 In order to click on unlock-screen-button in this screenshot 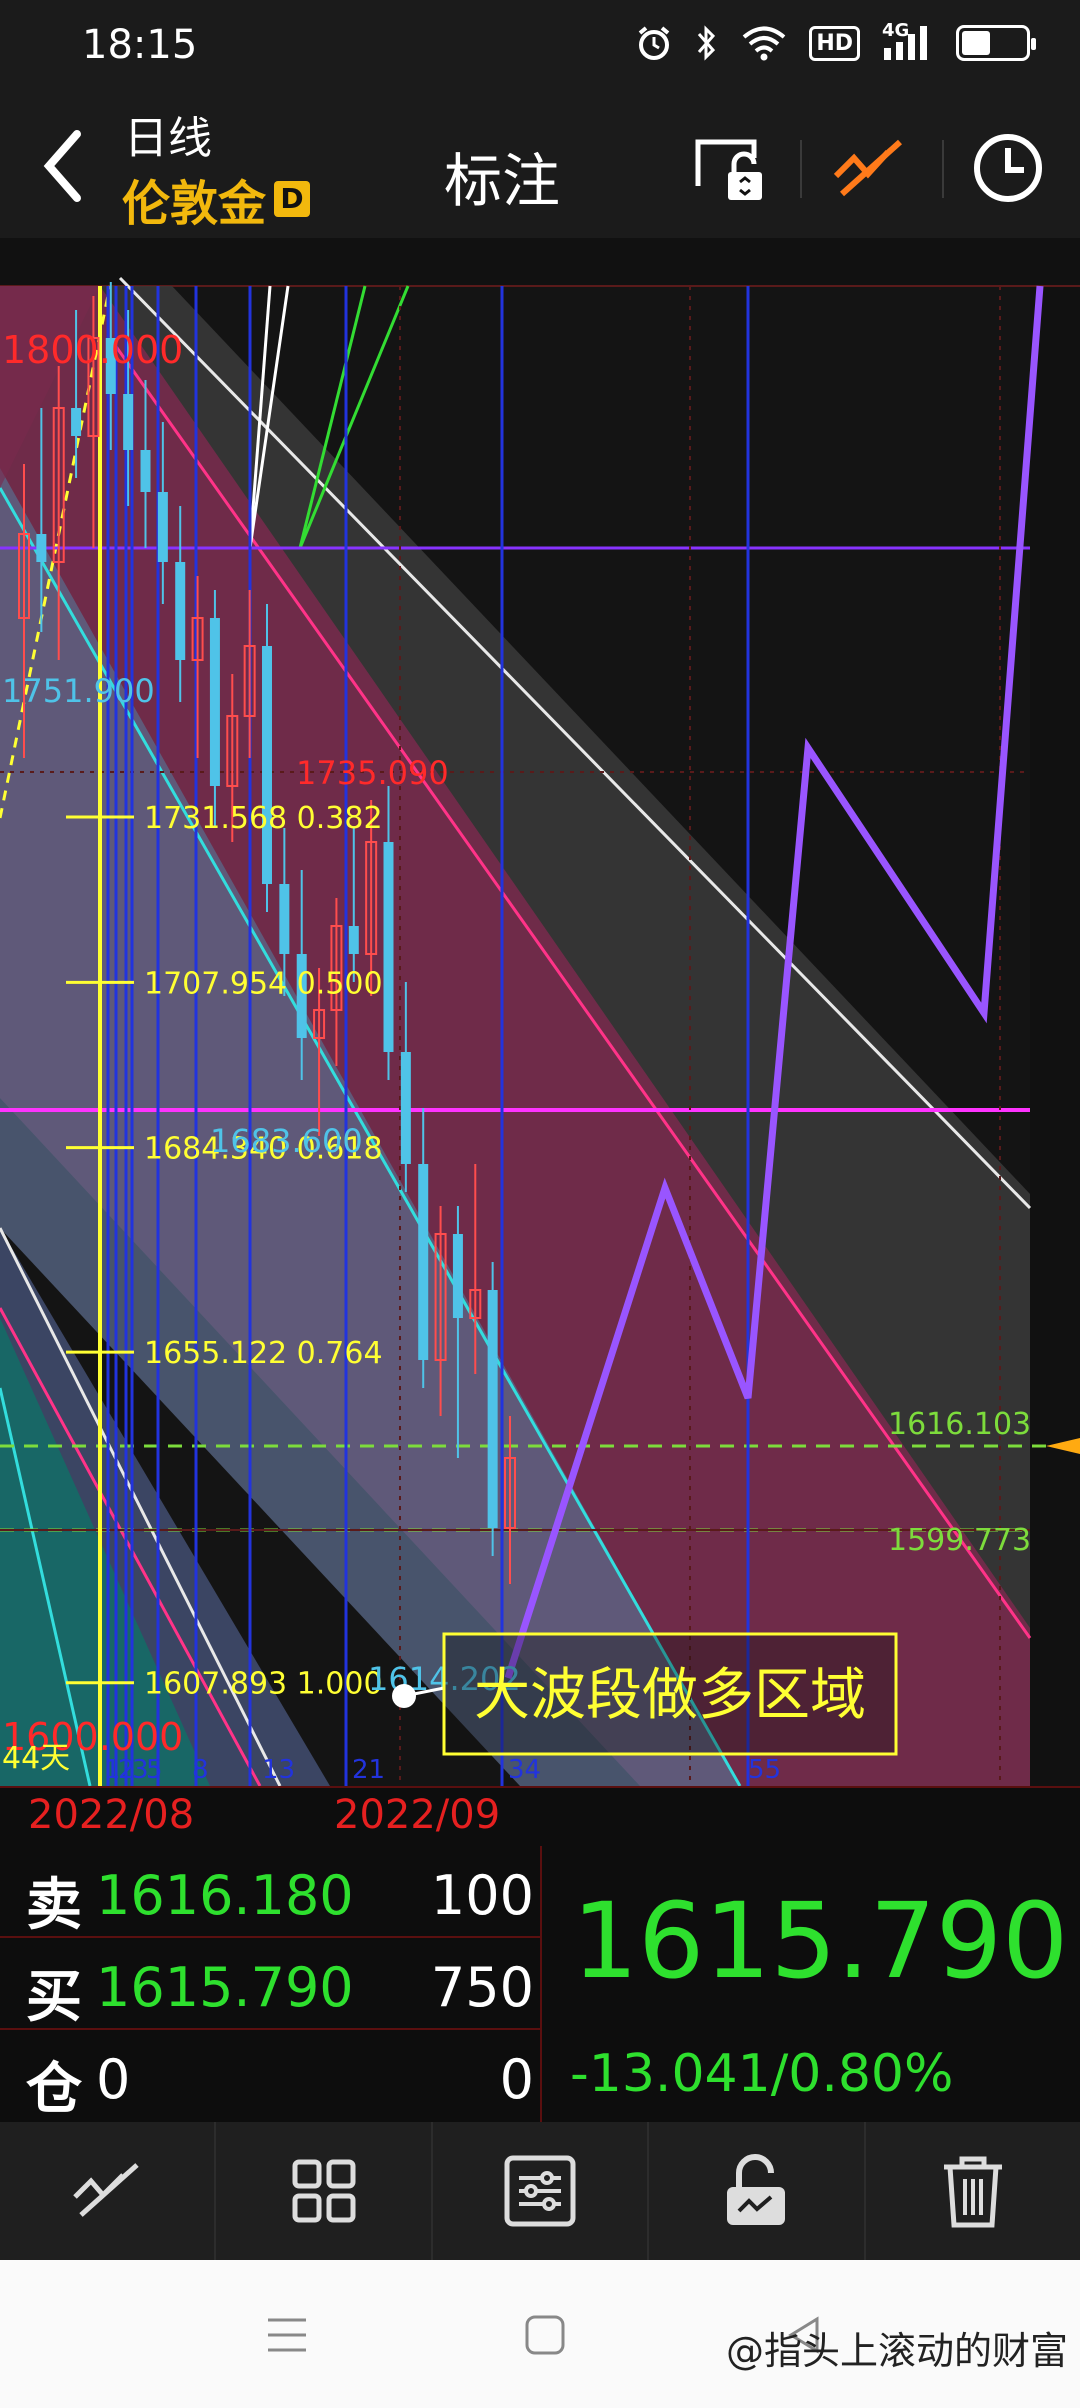, I will do `click(728, 168)`.